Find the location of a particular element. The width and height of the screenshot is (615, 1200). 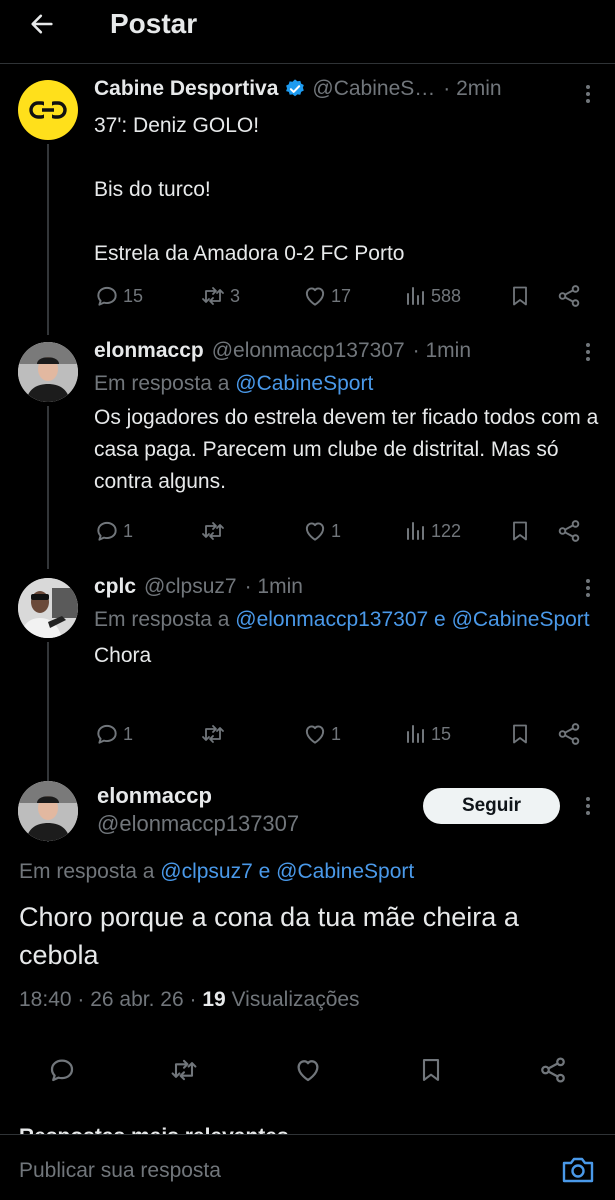

page-title: Postar is located at coordinates (154, 23).